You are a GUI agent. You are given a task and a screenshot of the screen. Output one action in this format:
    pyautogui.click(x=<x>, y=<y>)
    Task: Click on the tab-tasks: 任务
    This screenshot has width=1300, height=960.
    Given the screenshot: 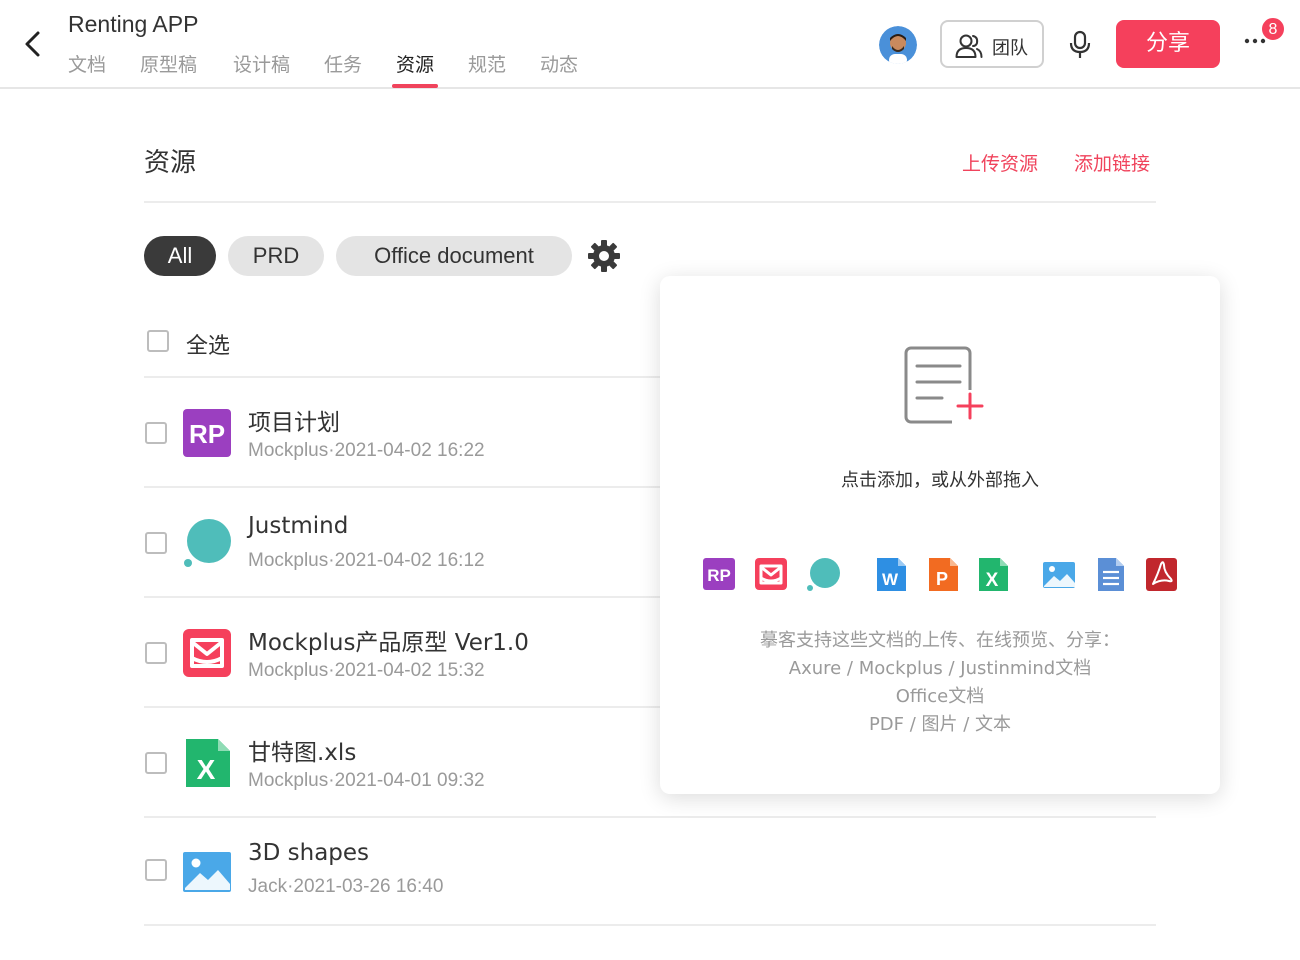 What is the action you would take?
    pyautogui.click(x=343, y=69)
    